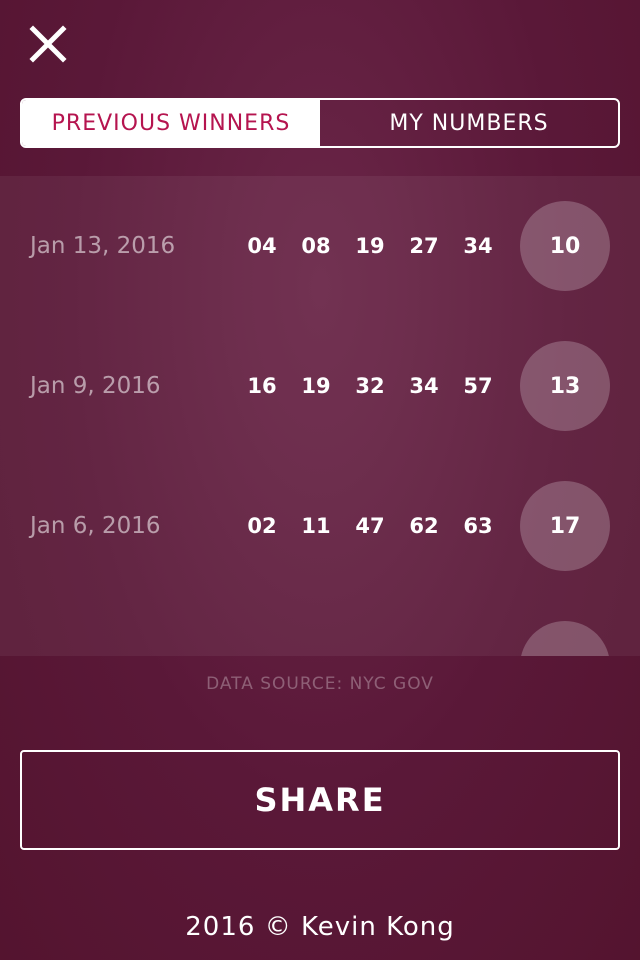 Image resolution: width=640 pixels, height=960 pixels. I want to click on winning-number: 62, so click(424, 526).